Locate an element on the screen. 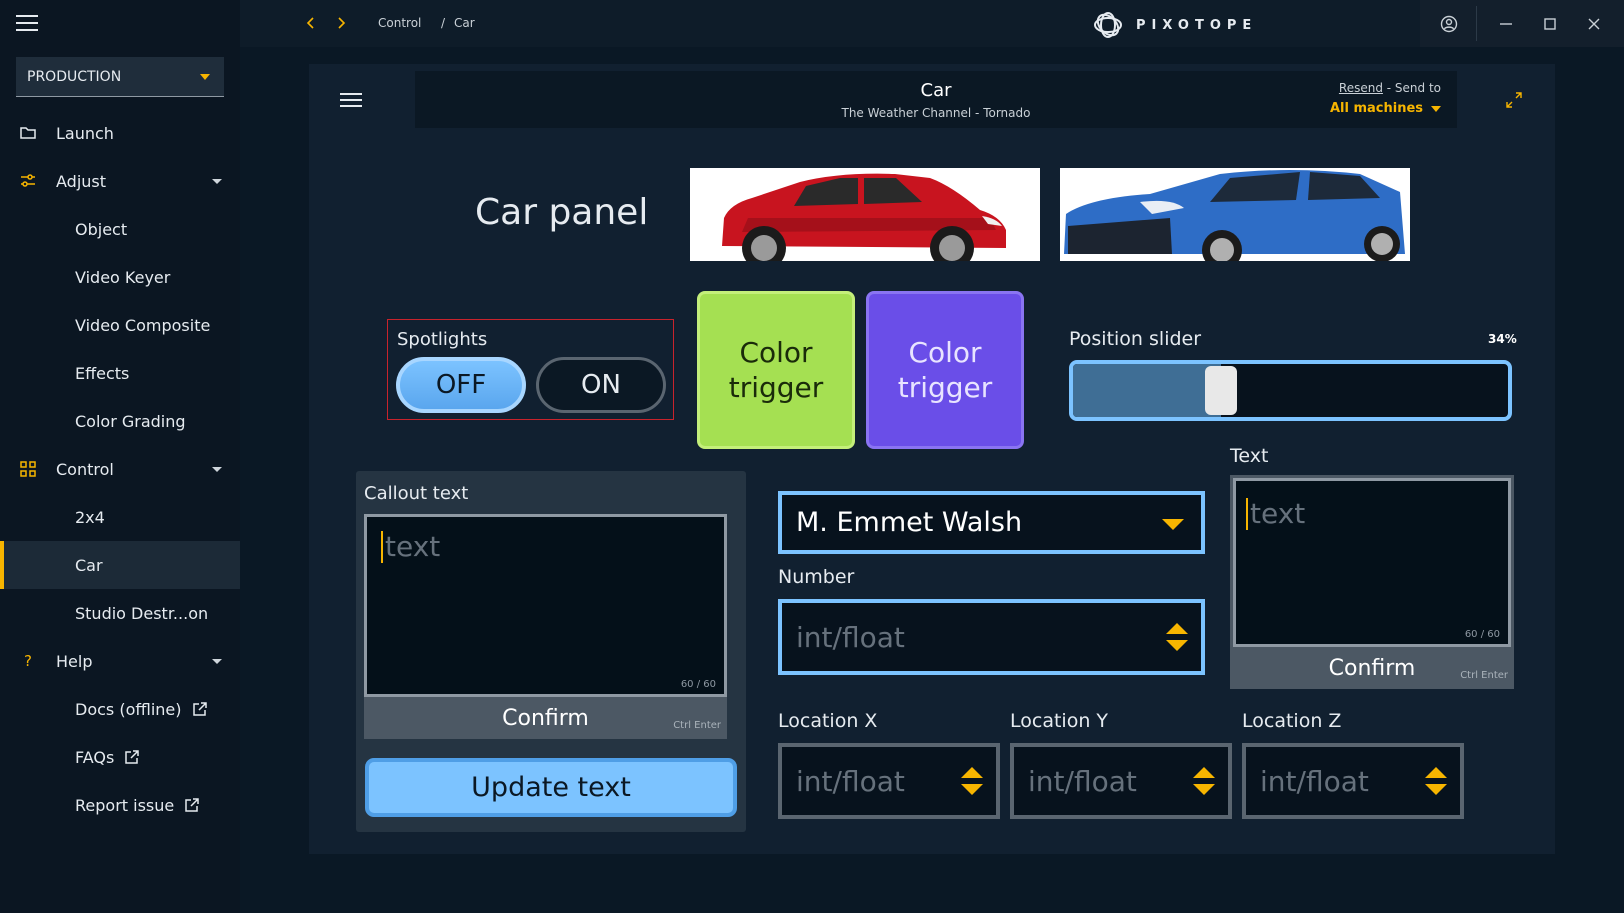 This screenshot has width=1624, height=913. sidebar-item-studio-destruction: Studio Destr...on is located at coordinates (120, 613).